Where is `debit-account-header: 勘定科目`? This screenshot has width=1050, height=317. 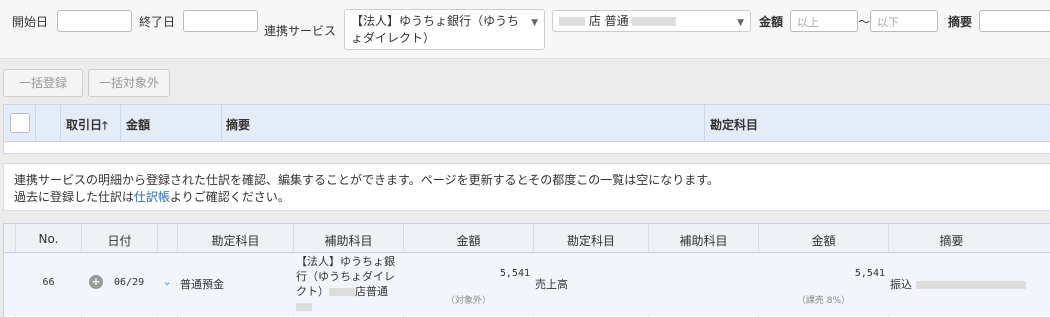 debit-account-header: 勘定科目 is located at coordinates (235, 241).